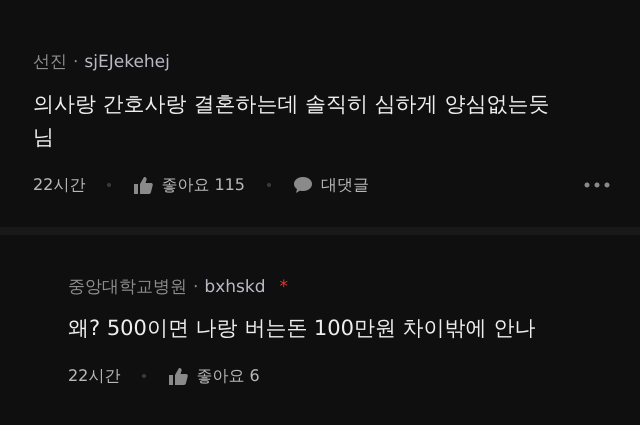 The image size is (640, 425). I want to click on company-name: 선진, so click(50, 62).